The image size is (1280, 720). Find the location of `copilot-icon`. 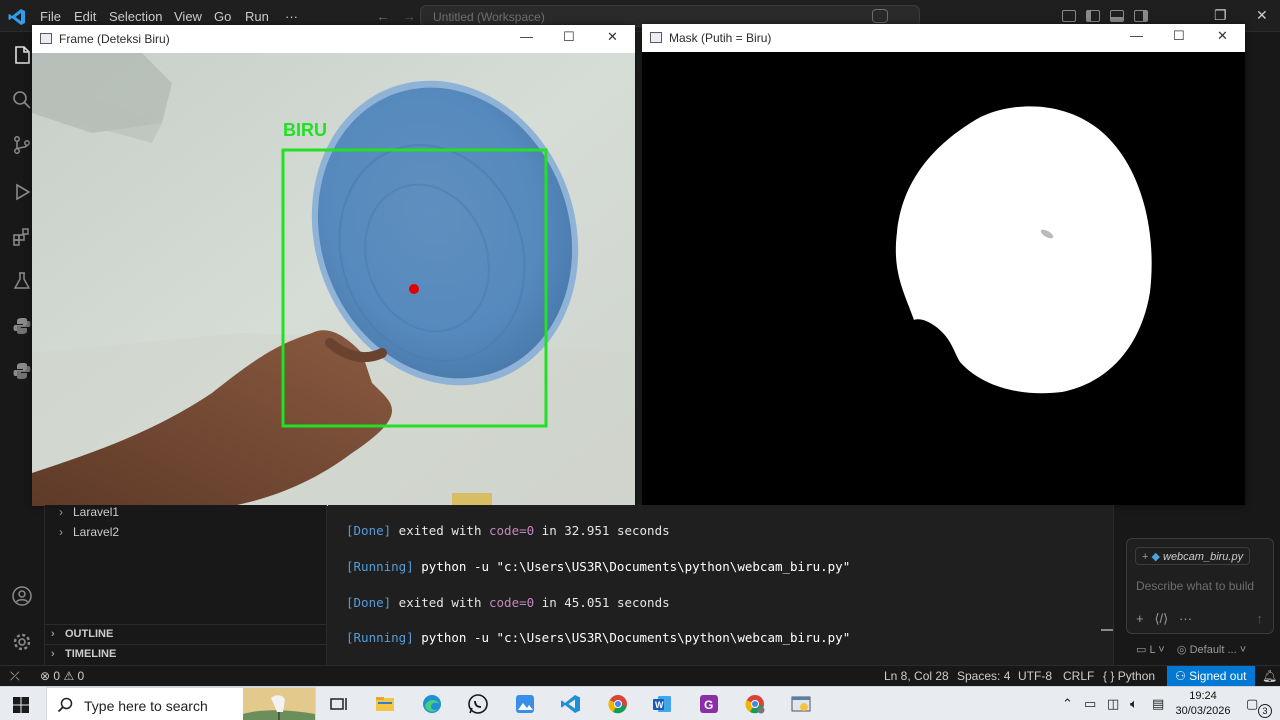

copilot-icon is located at coordinates (880, 16).